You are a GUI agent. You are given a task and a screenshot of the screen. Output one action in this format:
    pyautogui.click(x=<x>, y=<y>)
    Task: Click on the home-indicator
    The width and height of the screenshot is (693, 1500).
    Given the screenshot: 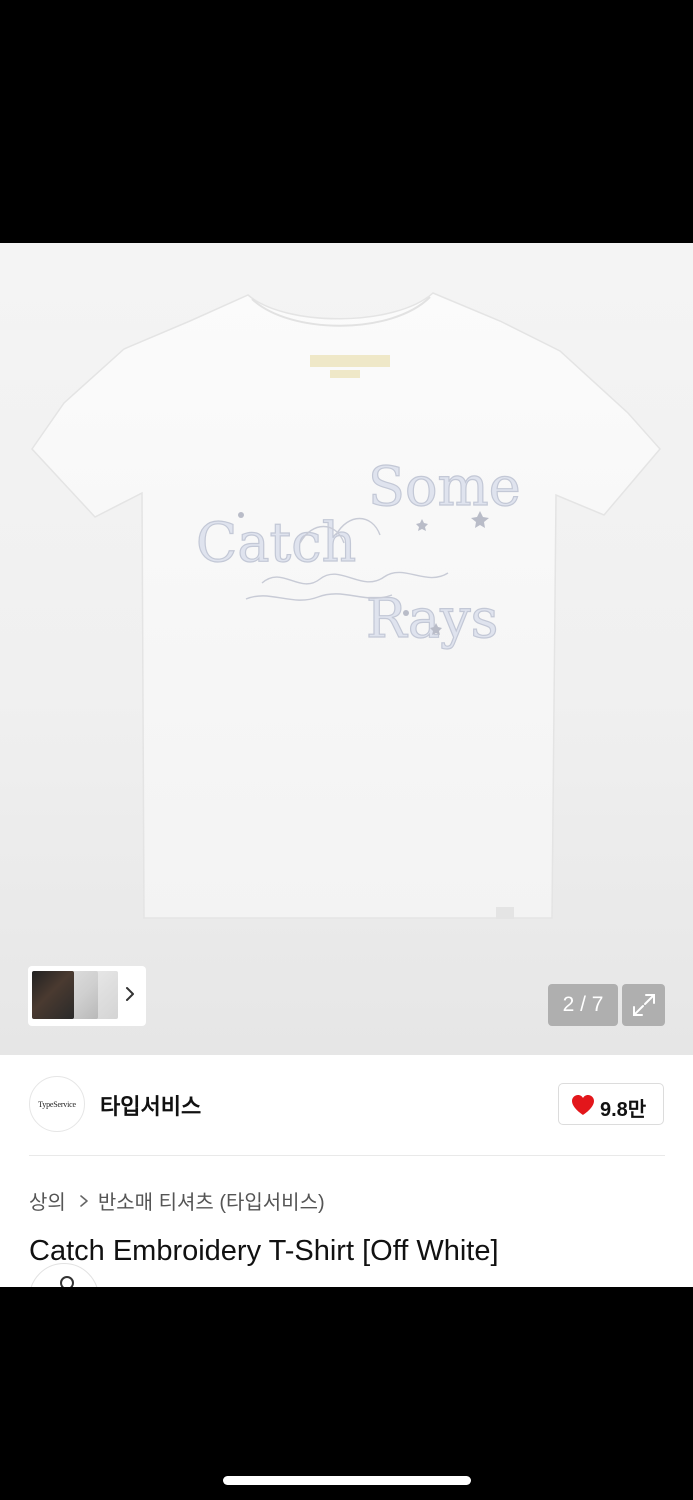 What is the action you would take?
    pyautogui.click(x=347, y=1480)
    